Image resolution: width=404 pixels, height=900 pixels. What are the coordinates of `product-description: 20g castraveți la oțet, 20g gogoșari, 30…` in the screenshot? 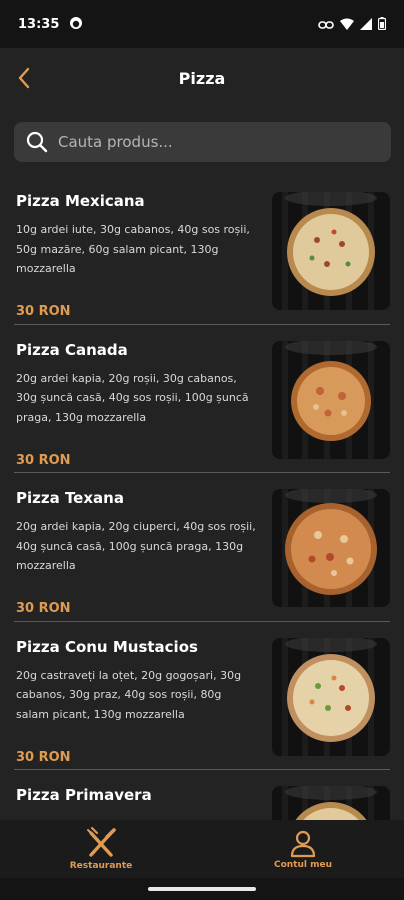 It's located at (129, 694).